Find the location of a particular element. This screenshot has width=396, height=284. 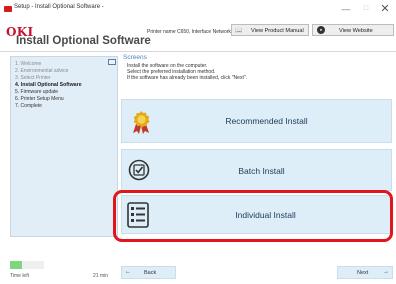

app-icon is located at coordinates (8, 9).